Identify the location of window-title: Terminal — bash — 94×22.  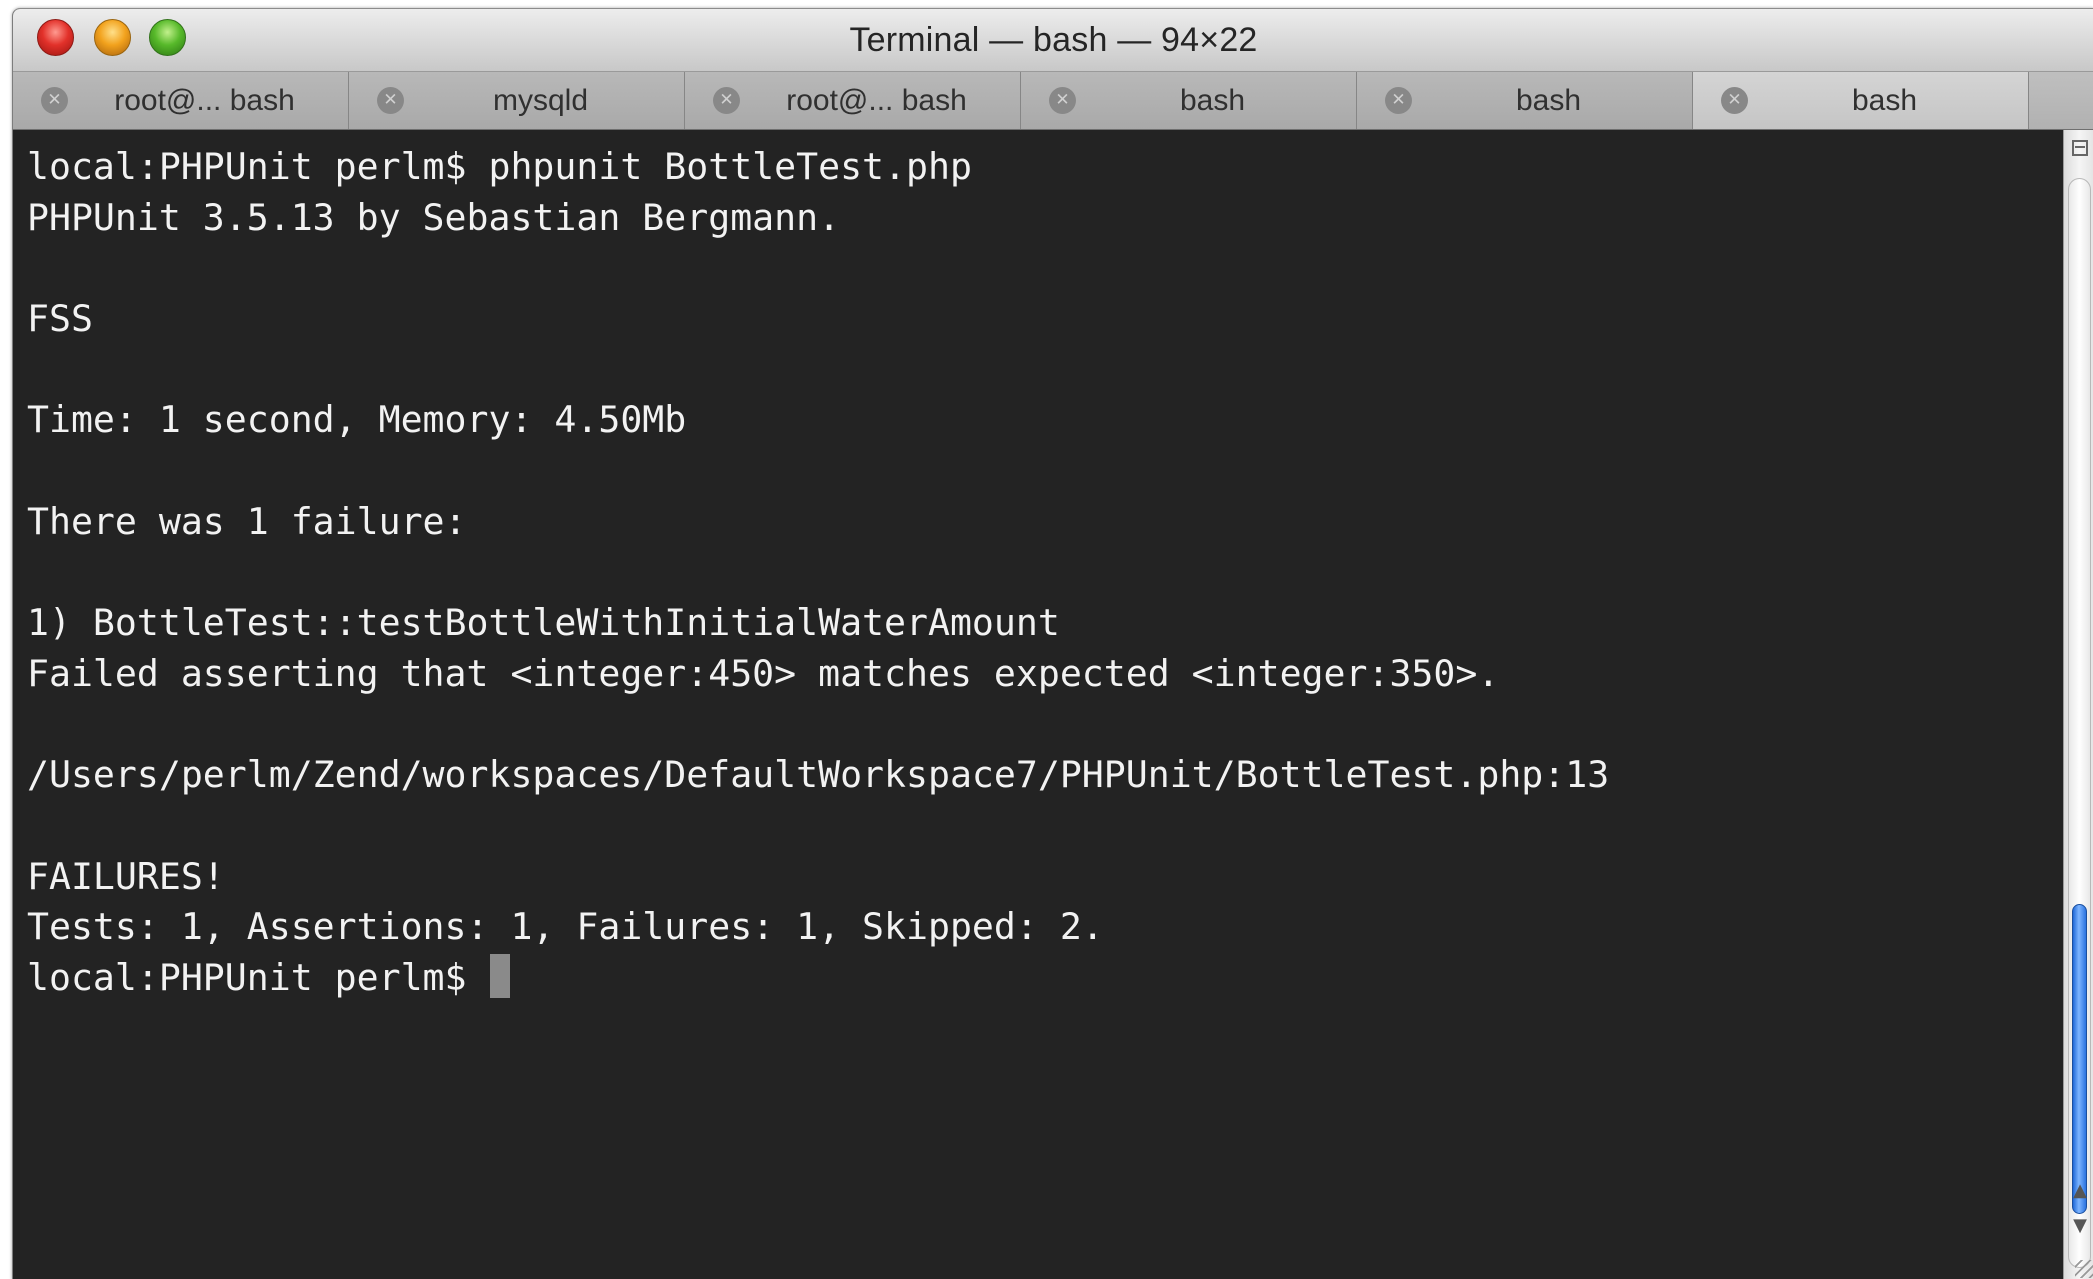
(1053, 40).